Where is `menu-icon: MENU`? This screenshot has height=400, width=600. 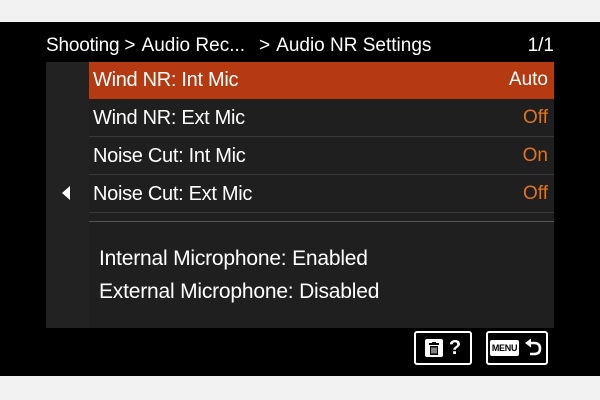
menu-icon: MENU is located at coordinates (504, 348).